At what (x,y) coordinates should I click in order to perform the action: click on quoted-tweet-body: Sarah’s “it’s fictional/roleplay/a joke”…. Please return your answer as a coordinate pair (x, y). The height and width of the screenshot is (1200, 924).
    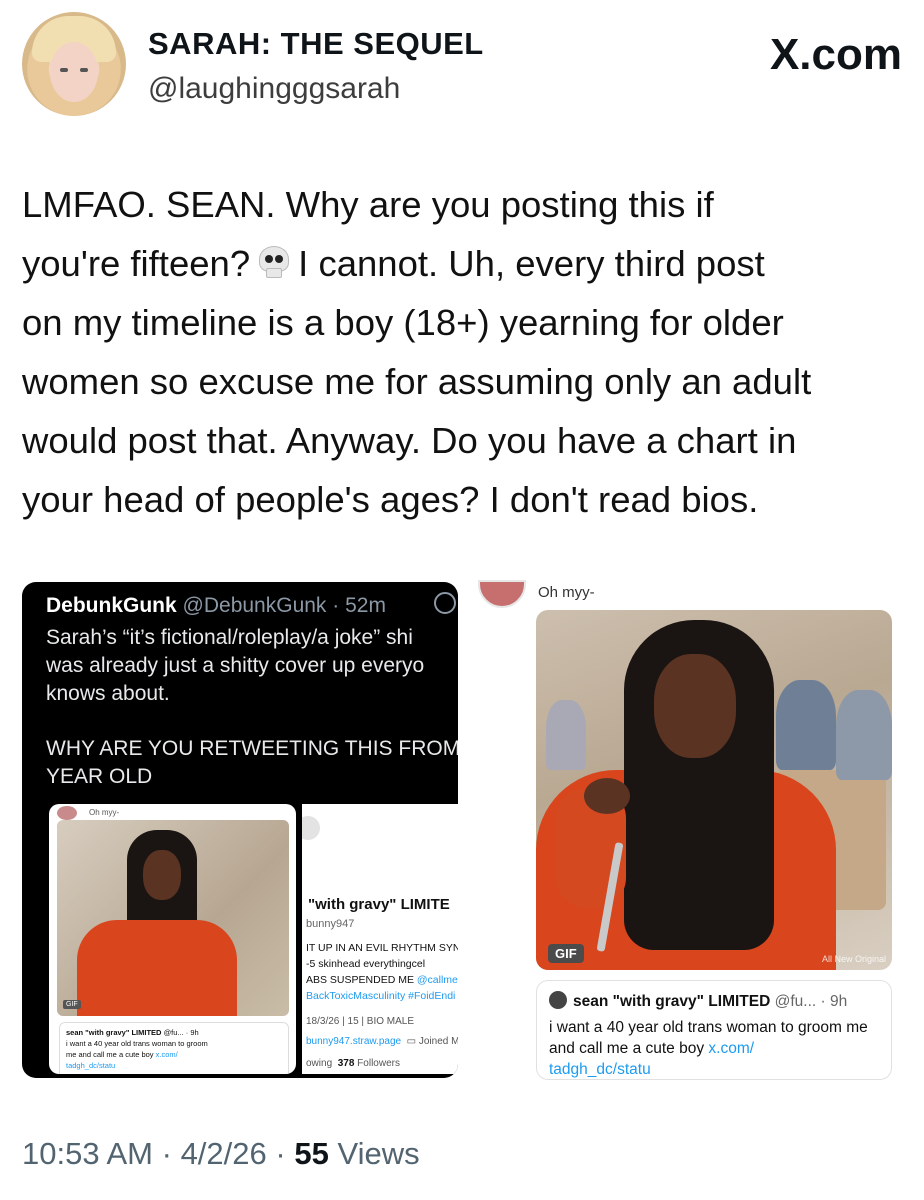
    Looking at the image, I should click on (252, 666).